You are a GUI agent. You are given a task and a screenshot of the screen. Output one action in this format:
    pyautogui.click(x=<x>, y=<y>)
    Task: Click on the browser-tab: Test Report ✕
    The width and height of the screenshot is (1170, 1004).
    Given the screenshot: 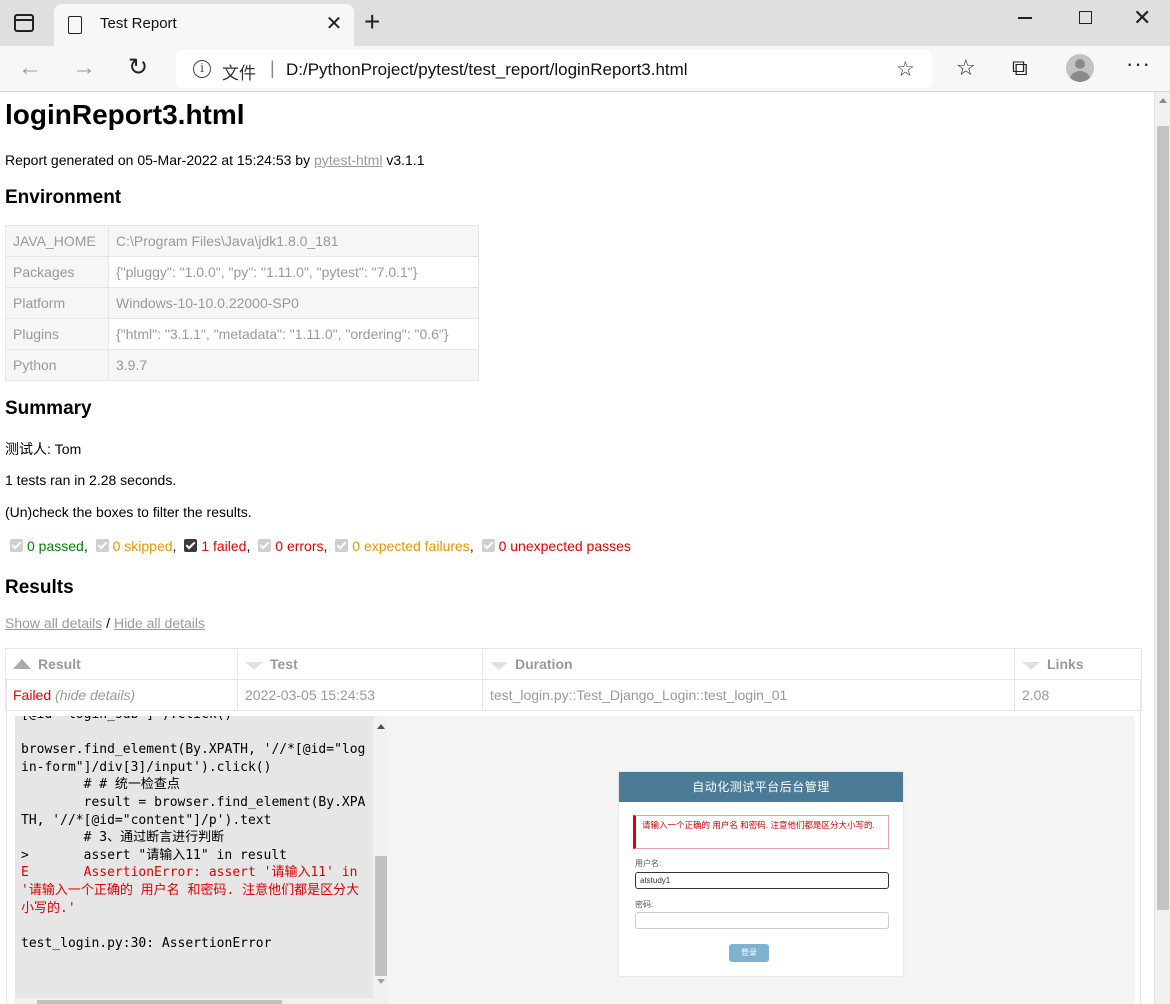 What is the action you would take?
    pyautogui.click(x=204, y=25)
    